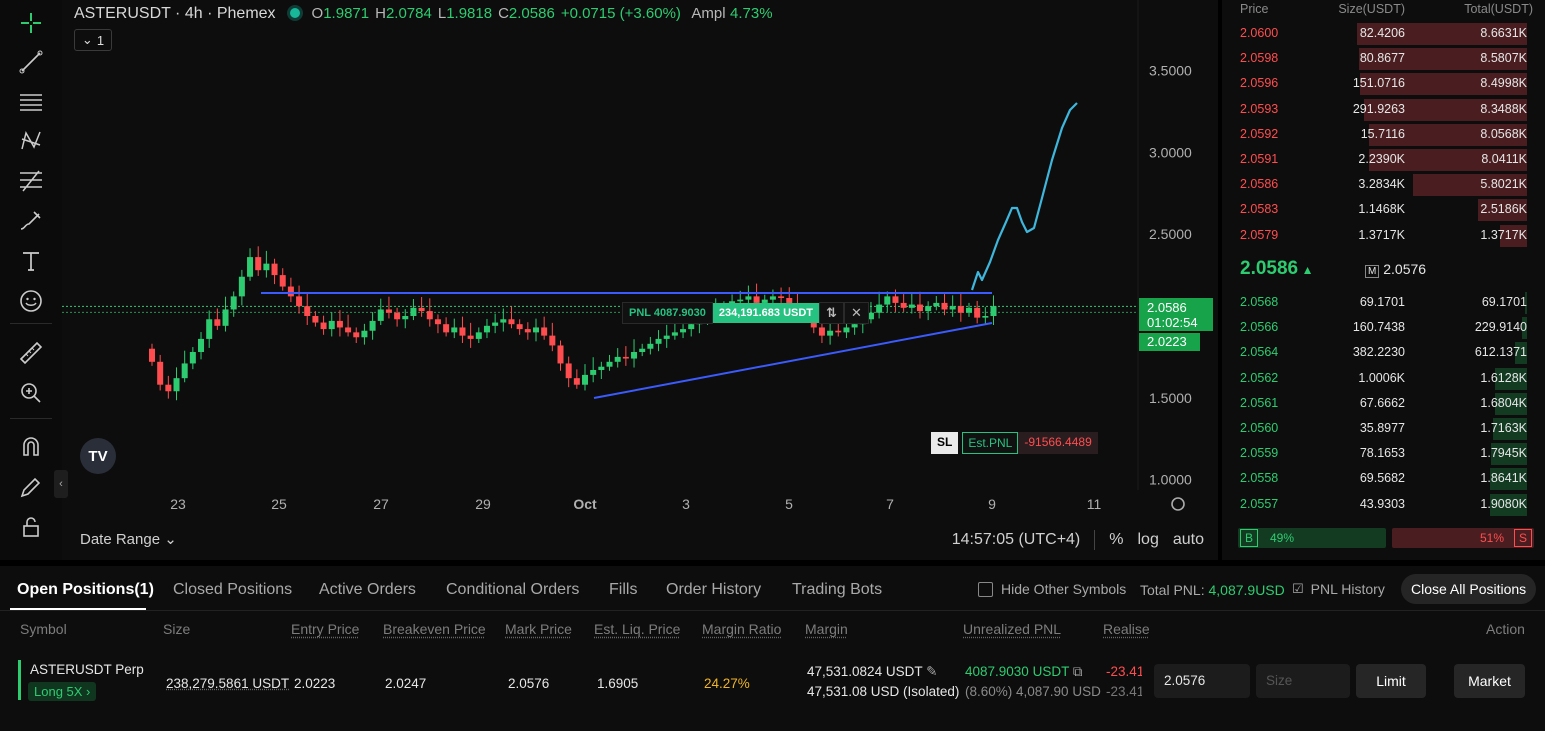 This screenshot has height=731, width=1545. I want to click on tradingview-logo: TV, so click(98, 456).